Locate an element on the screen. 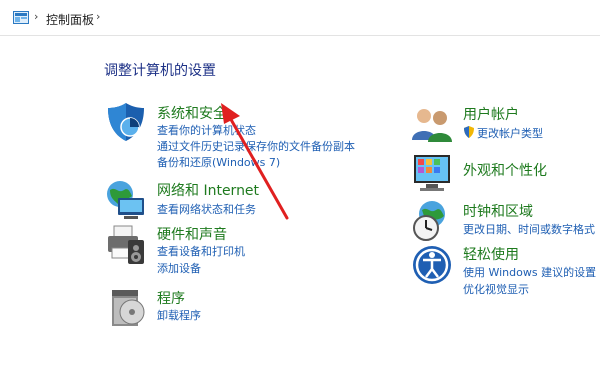 The height and width of the screenshot is (386, 600). category-ease-of-access: 轻松使用 is located at coordinates (491, 254).